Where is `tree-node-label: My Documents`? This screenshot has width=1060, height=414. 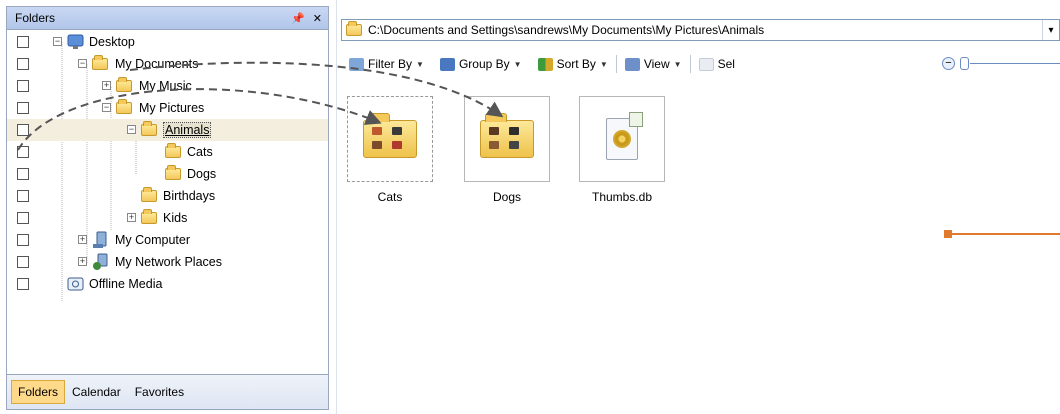
tree-node-label: My Documents is located at coordinates (157, 64).